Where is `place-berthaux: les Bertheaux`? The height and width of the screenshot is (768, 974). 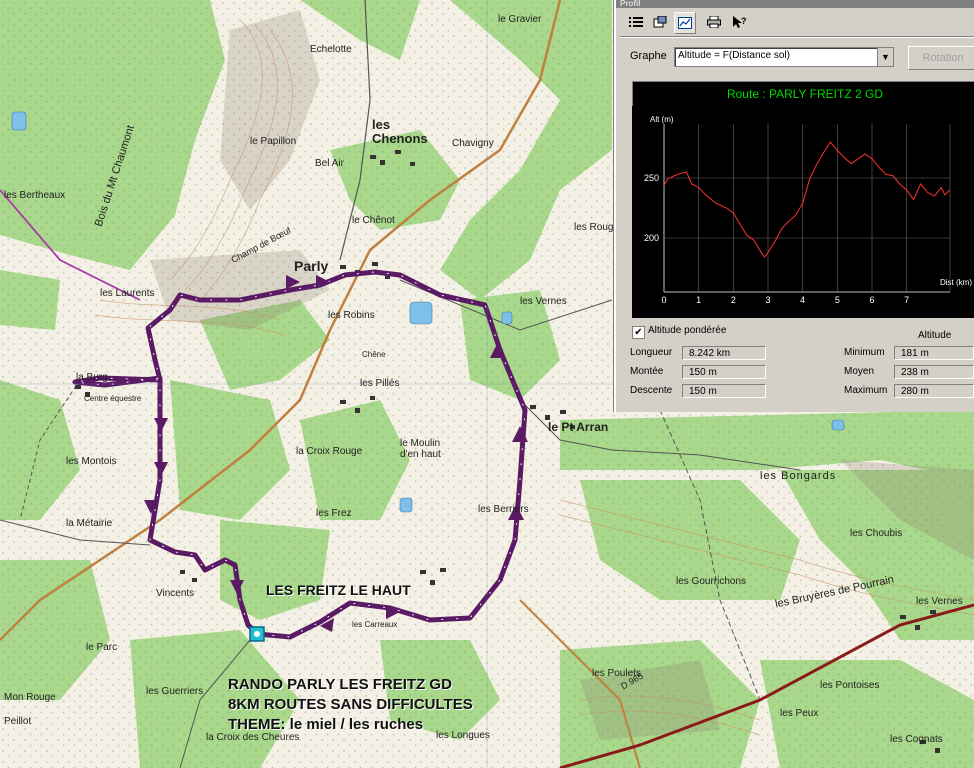 place-berthaux: les Bertheaux is located at coordinates (35, 195).